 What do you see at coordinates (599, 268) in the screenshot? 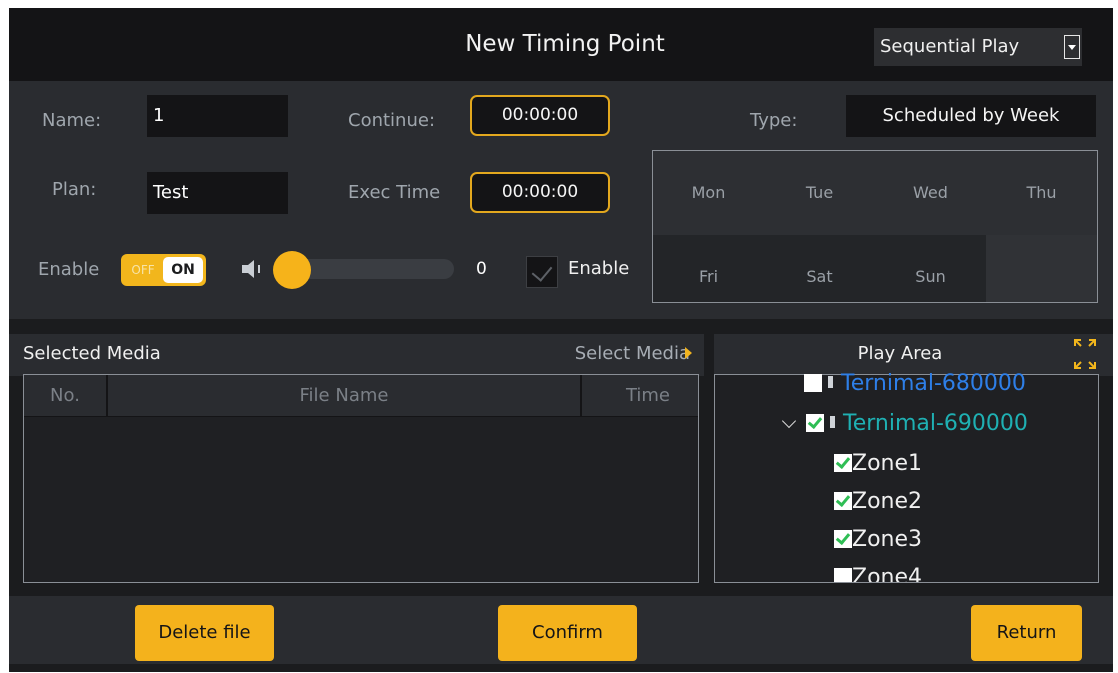
I see `enable-checkbox-label: Enable` at bounding box center [599, 268].